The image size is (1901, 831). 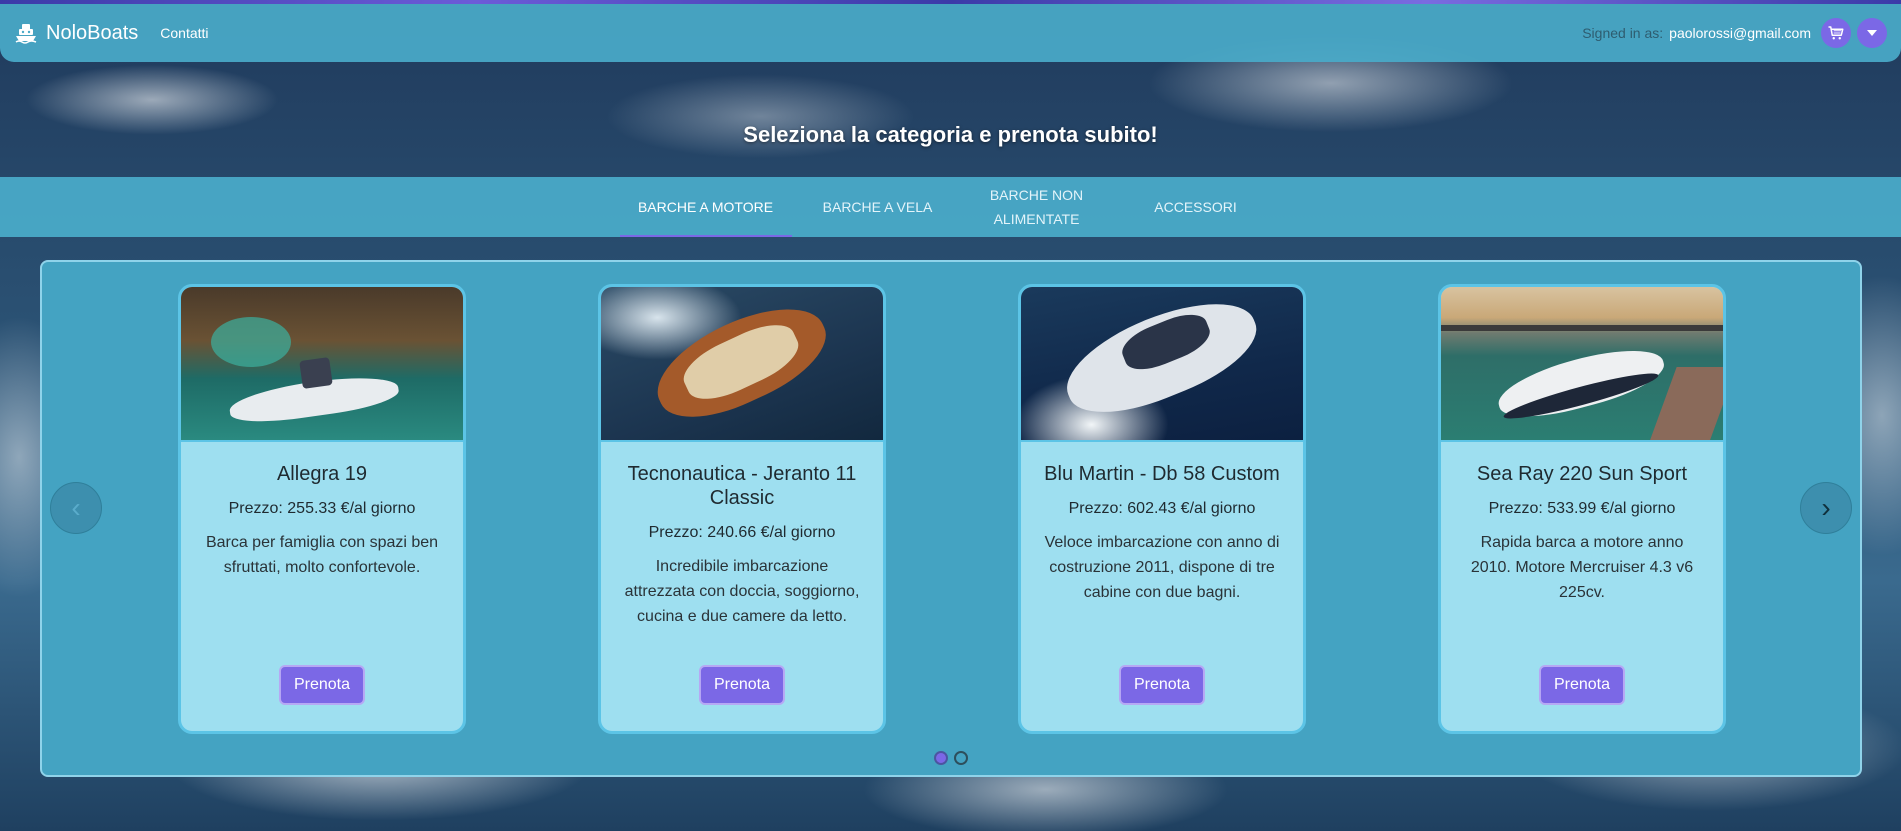 What do you see at coordinates (26, 33) in the screenshot?
I see `boat-icon` at bounding box center [26, 33].